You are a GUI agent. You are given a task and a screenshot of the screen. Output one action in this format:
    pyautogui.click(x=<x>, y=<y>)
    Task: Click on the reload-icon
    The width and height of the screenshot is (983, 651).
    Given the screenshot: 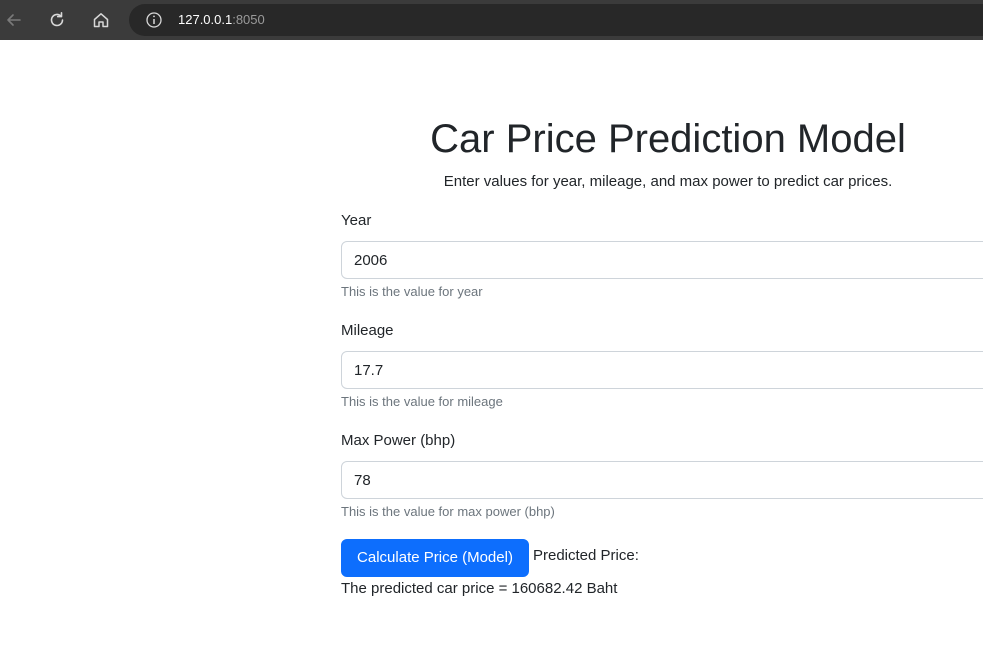 What is the action you would take?
    pyautogui.click(x=57, y=19)
    